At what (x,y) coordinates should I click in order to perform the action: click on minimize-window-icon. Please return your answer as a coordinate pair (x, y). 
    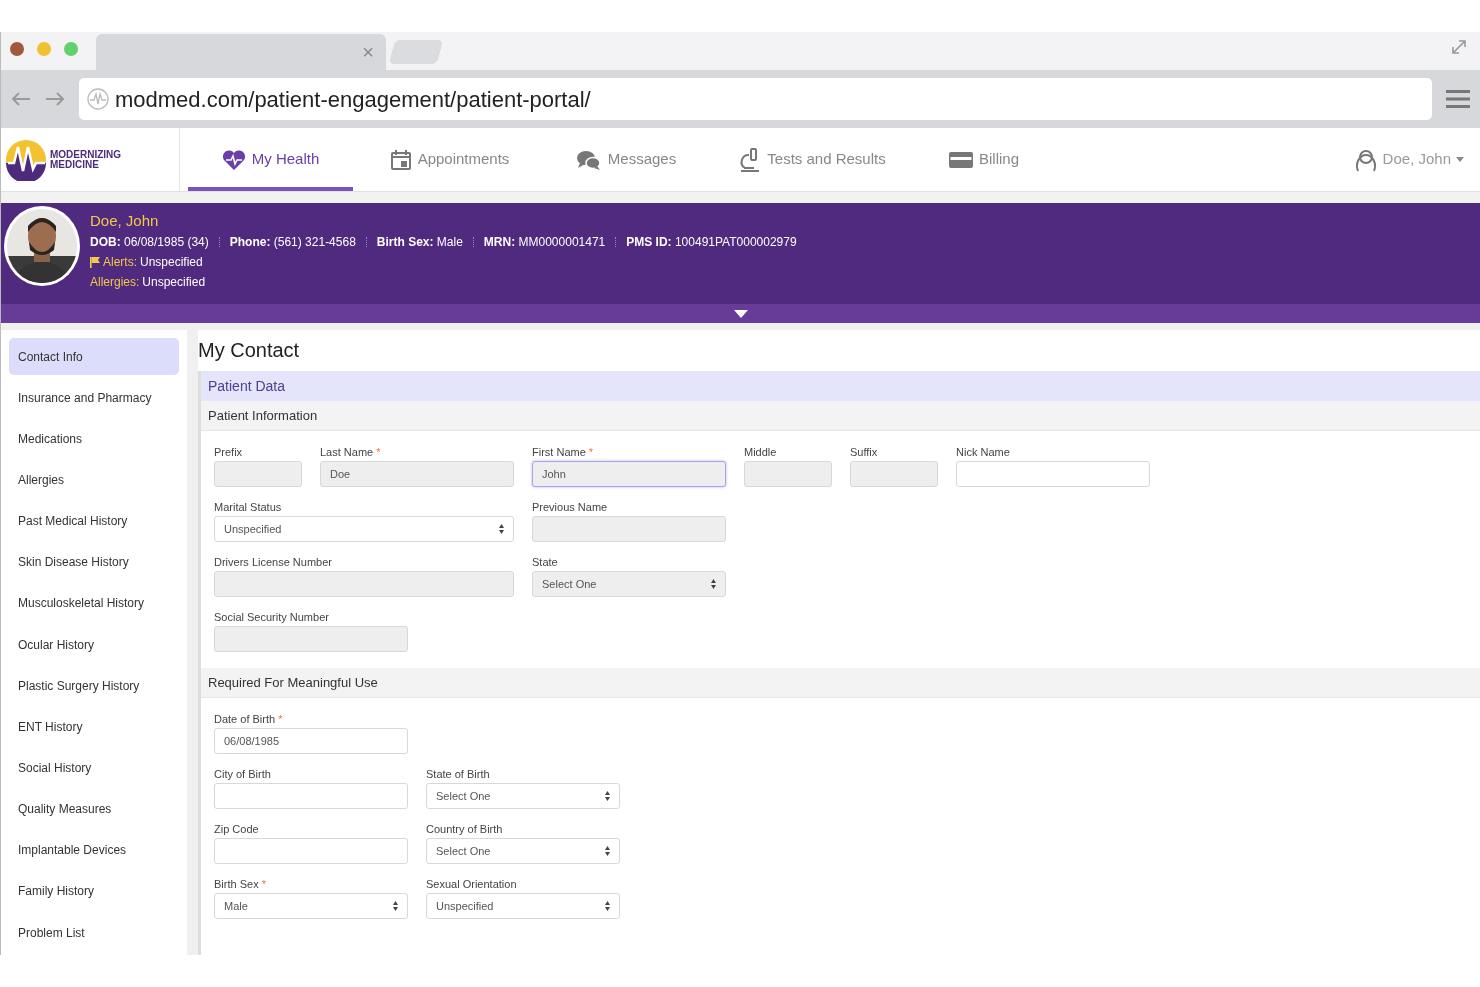
    Looking at the image, I should click on (44, 49).